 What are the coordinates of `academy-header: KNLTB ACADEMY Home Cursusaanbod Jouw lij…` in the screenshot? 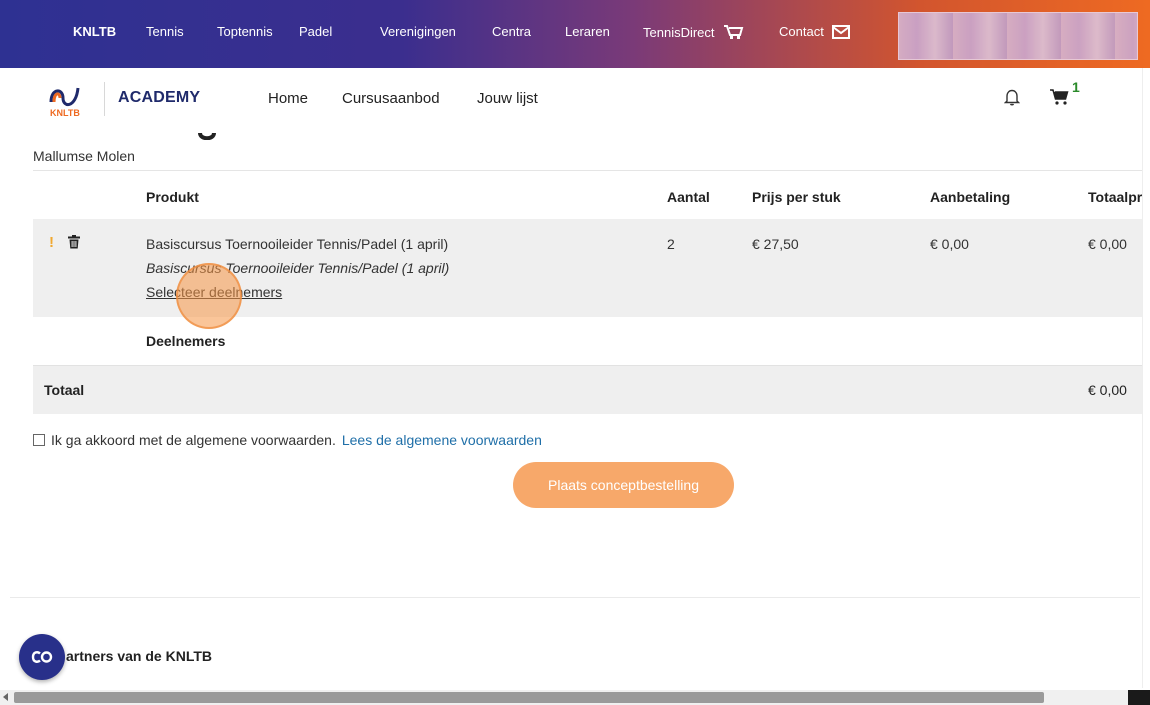 It's located at (575, 99).